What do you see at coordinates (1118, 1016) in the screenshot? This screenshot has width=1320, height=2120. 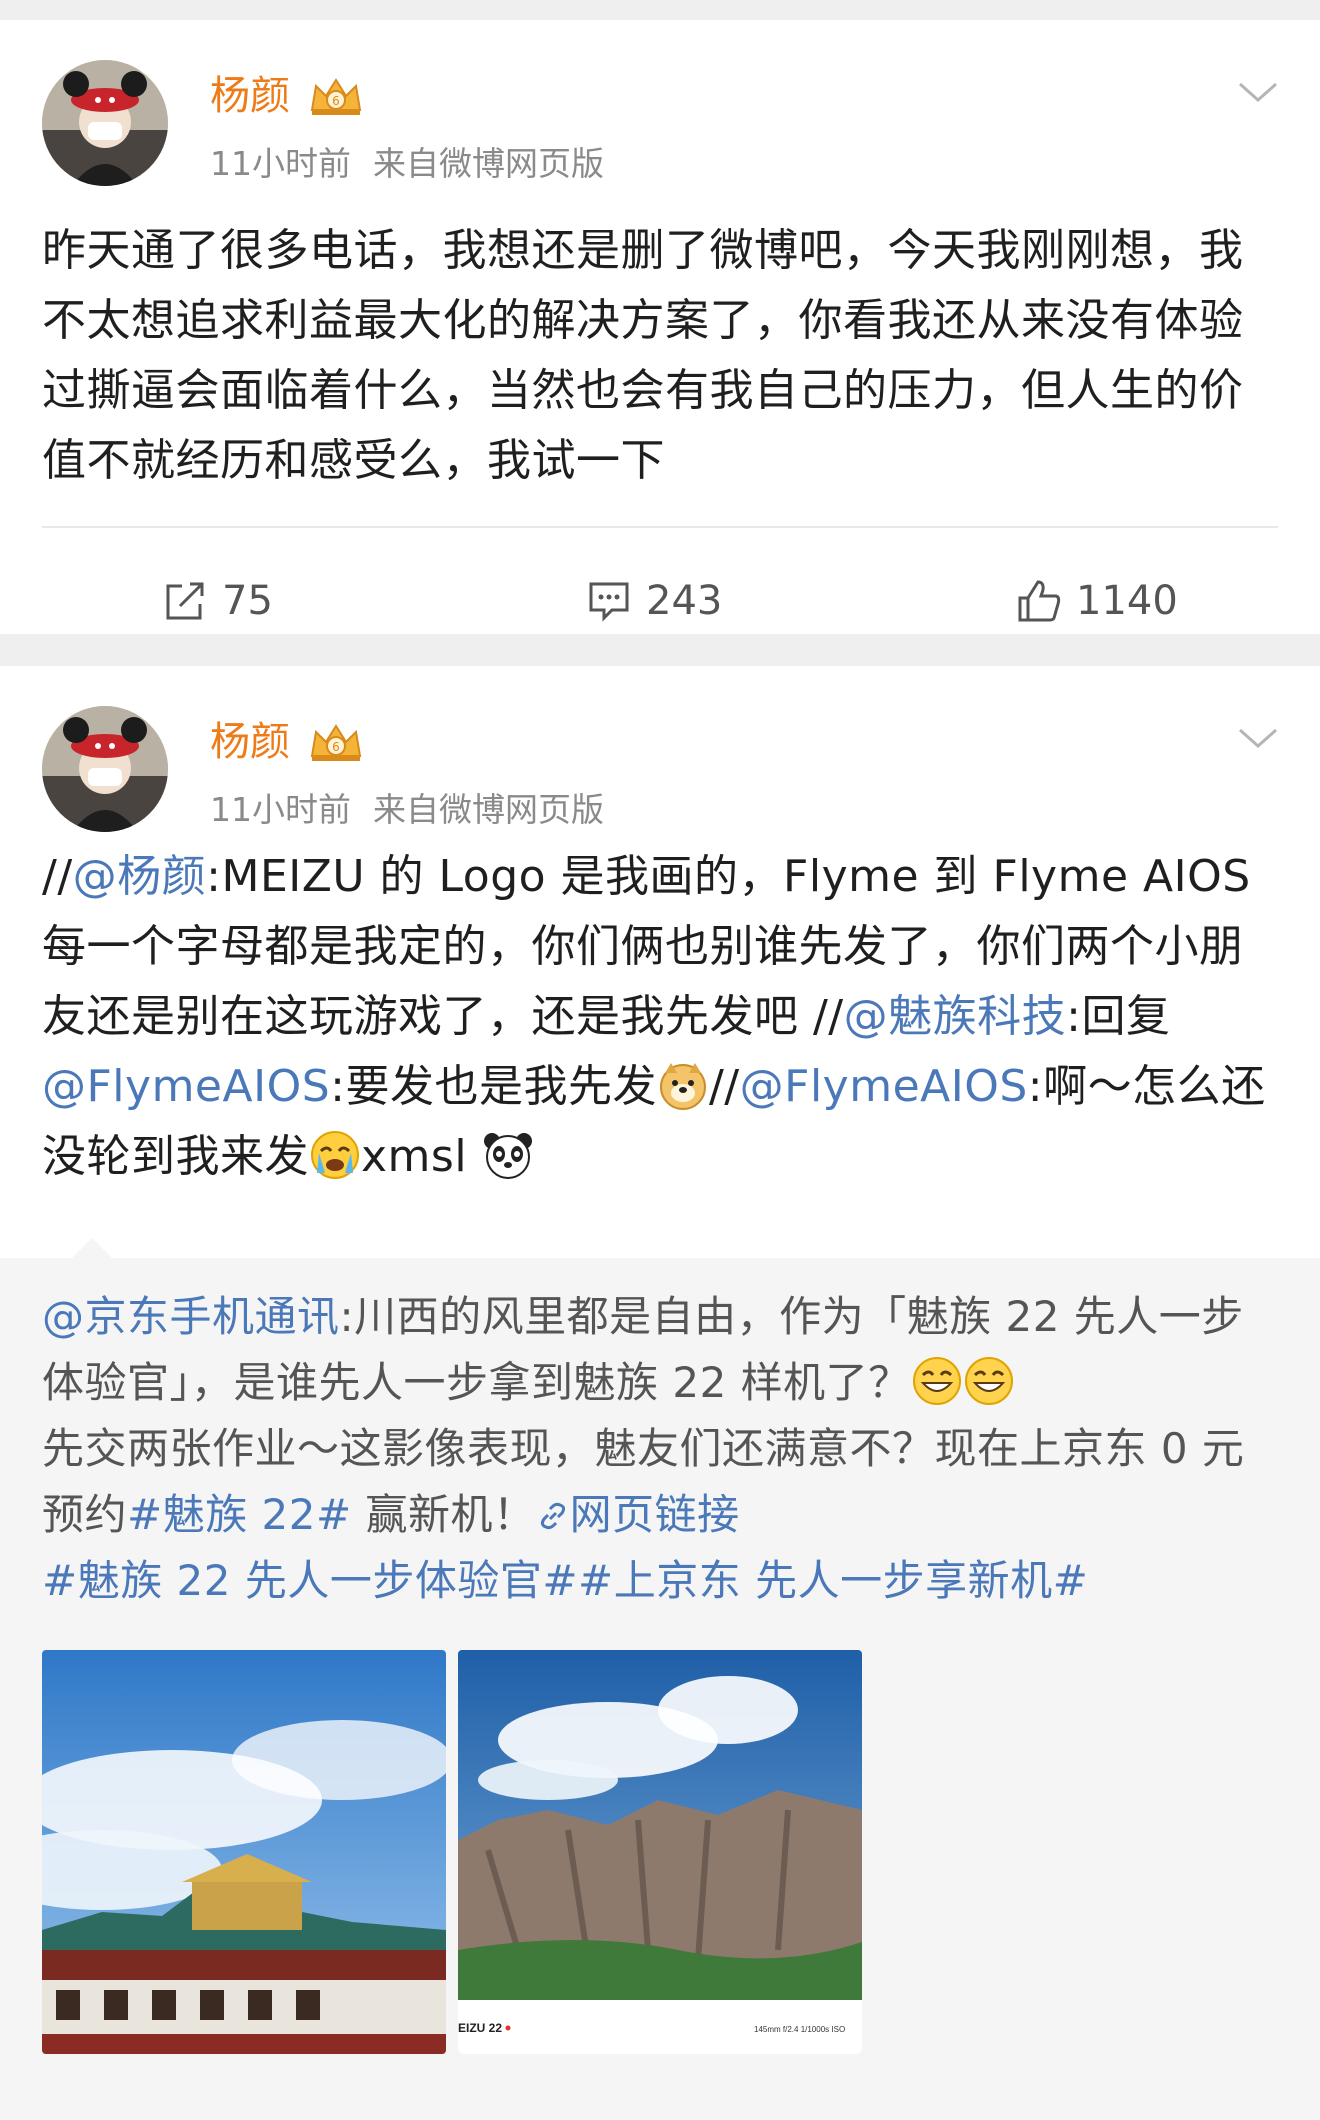 I see `text-segment: :回复` at bounding box center [1118, 1016].